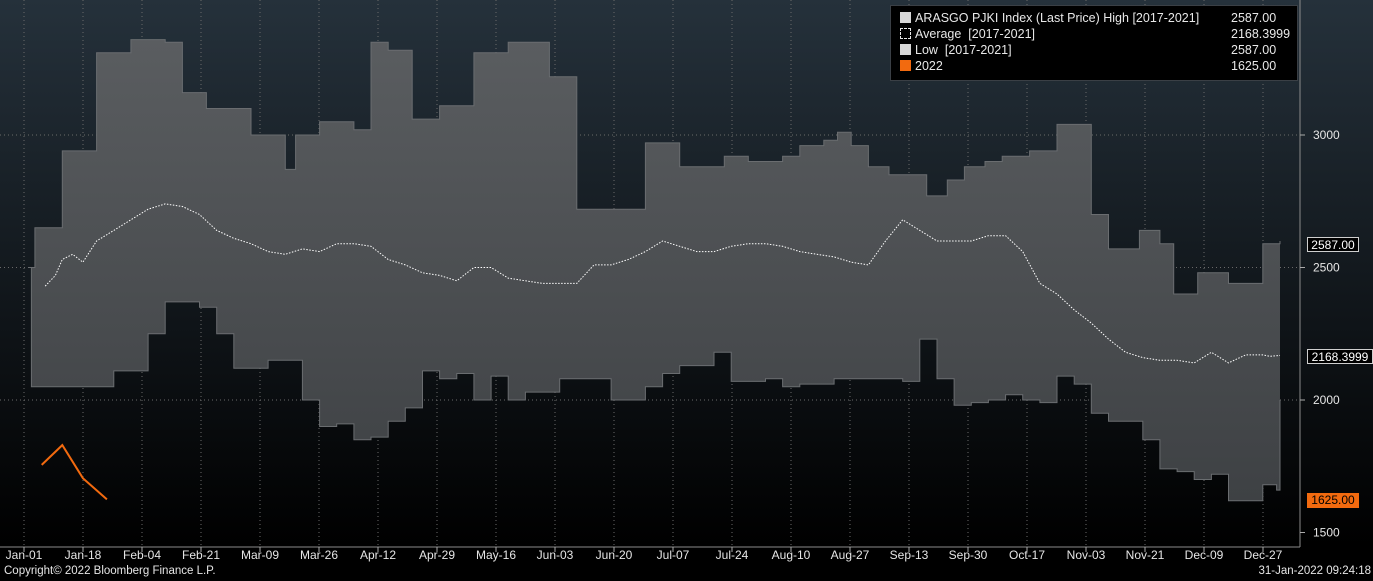  I want to click on x-tick-label: Jan-01, so click(24, 555).